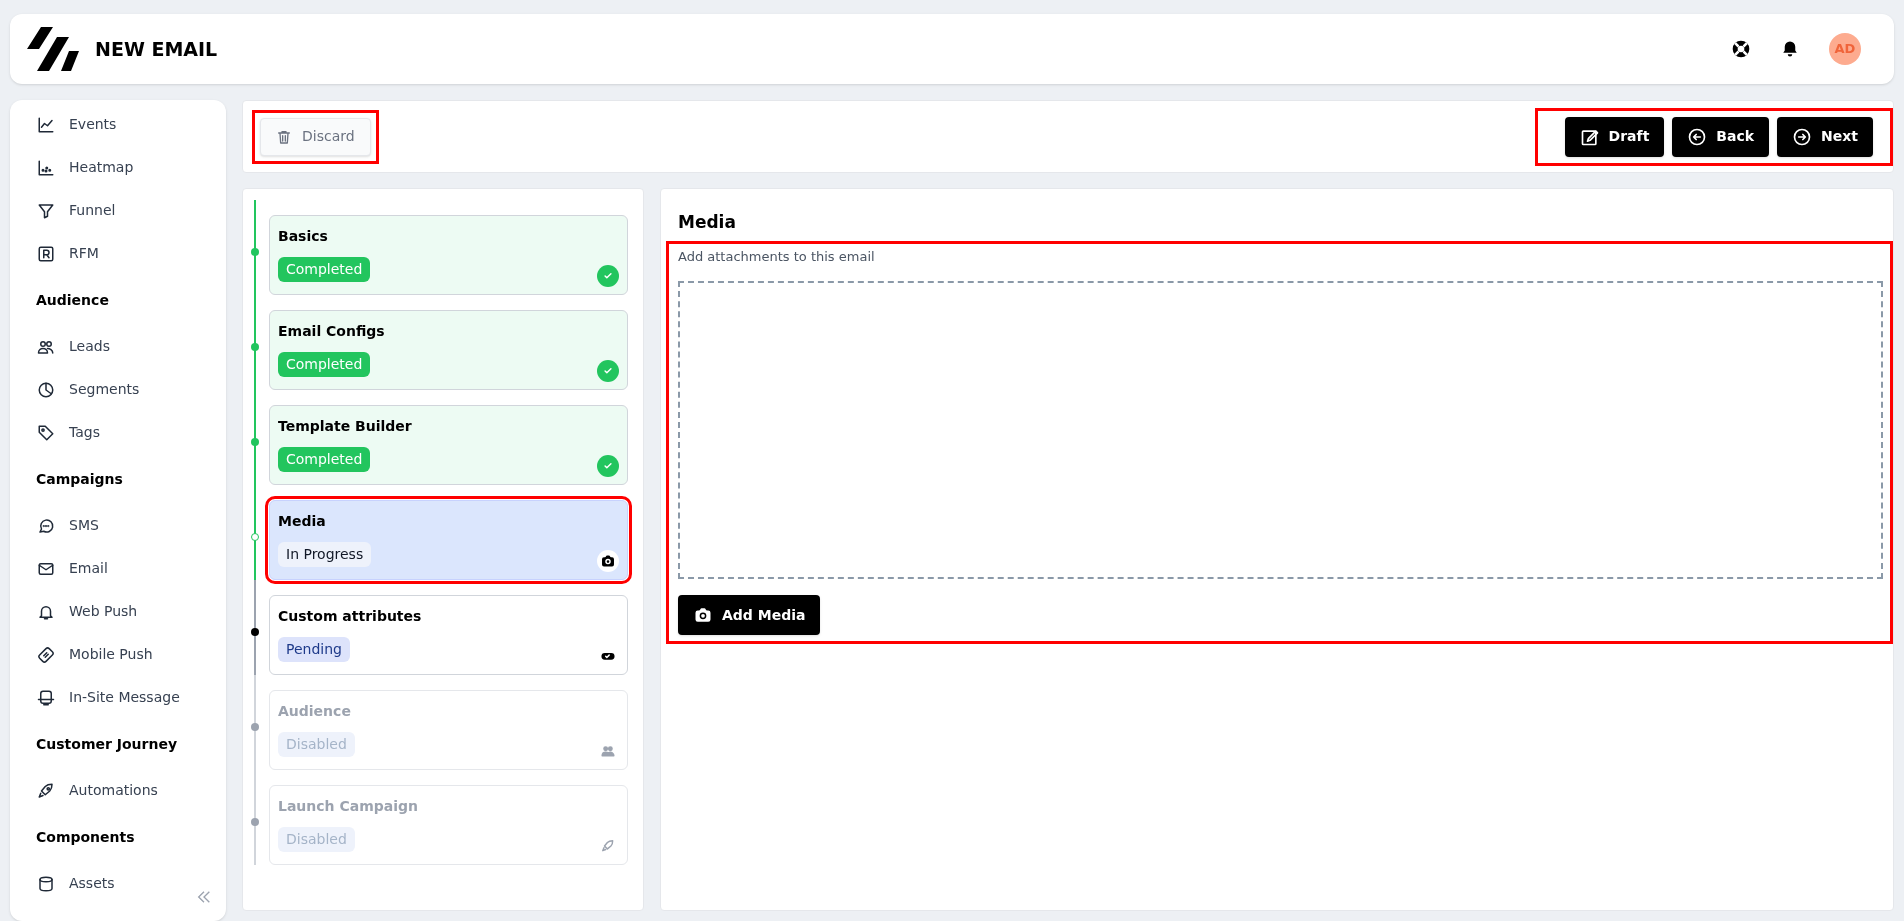 The height and width of the screenshot is (921, 1904). Describe the element at coordinates (348, 806) in the screenshot. I see `step-title: Launch Campaign` at that location.